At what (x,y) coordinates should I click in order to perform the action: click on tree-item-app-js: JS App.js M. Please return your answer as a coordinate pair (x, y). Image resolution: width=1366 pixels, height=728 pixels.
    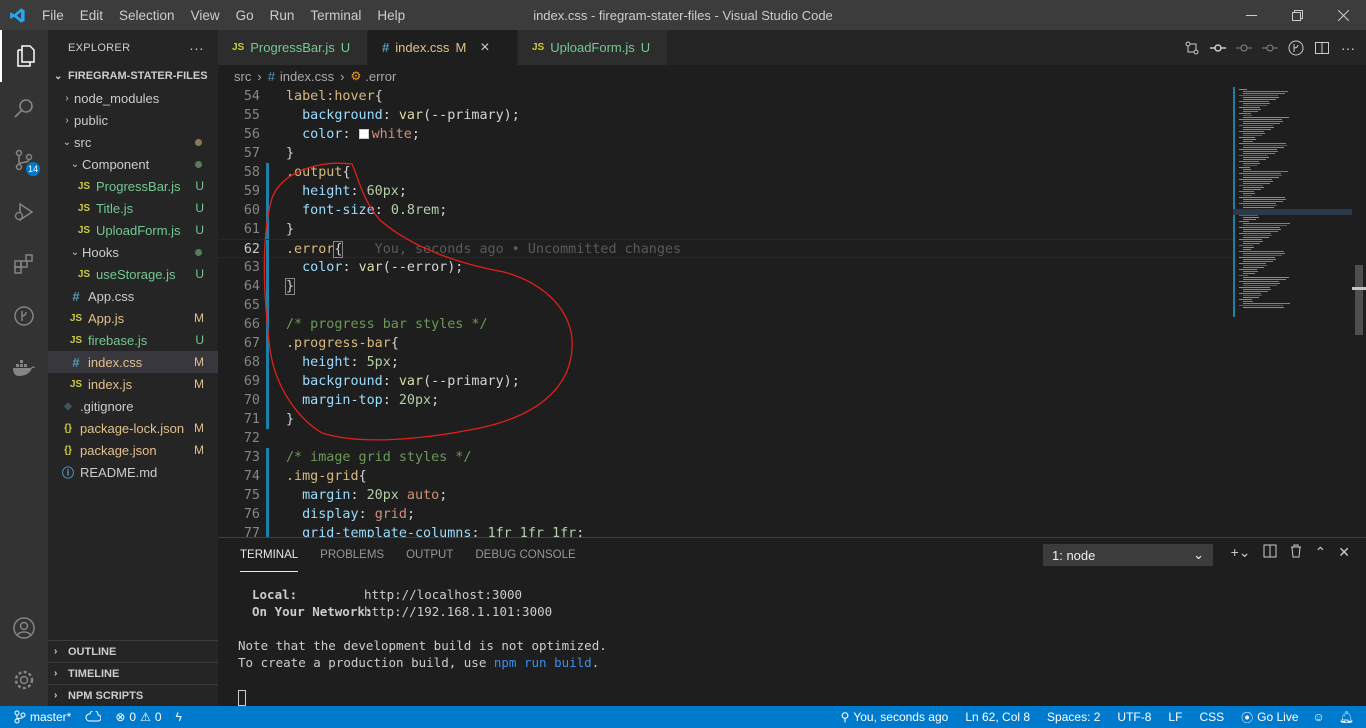
    Looking at the image, I should click on (133, 318).